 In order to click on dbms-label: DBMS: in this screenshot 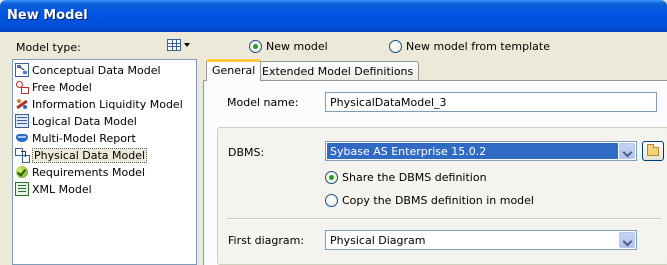, I will do `click(246, 152)`.